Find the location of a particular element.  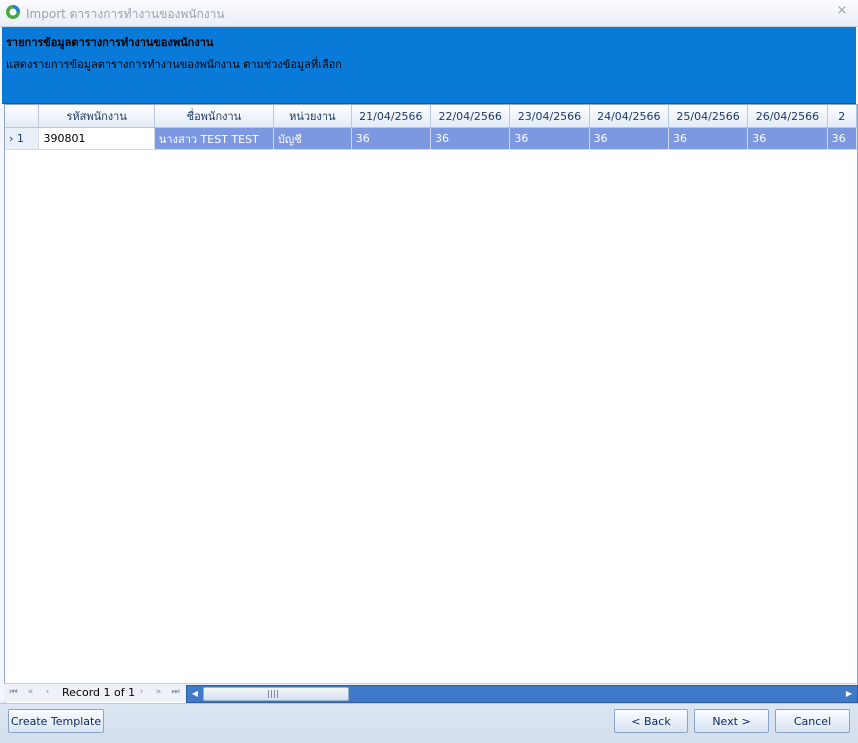

column-header-employee-name: ชื่อพนักงาน is located at coordinates (214, 116).